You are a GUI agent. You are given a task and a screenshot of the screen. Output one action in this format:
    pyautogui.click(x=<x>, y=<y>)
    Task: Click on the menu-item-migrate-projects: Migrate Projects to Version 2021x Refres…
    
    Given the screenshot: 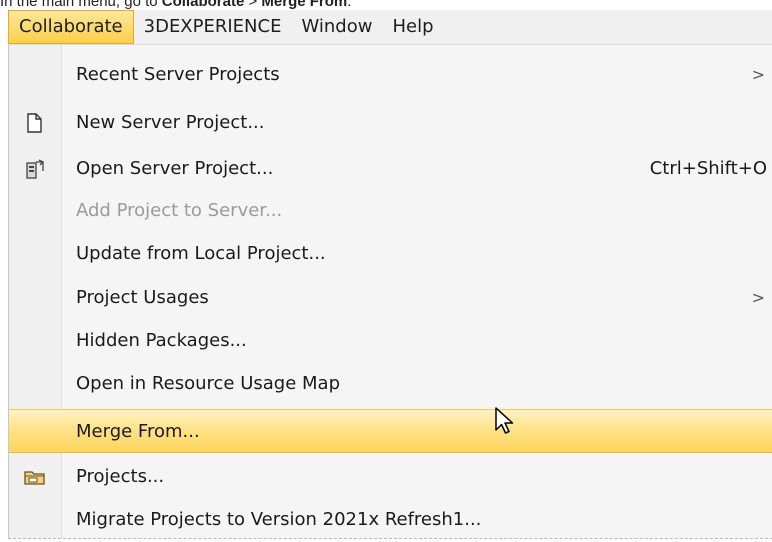 What is the action you would take?
    pyautogui.click(x=390, y=520)
    